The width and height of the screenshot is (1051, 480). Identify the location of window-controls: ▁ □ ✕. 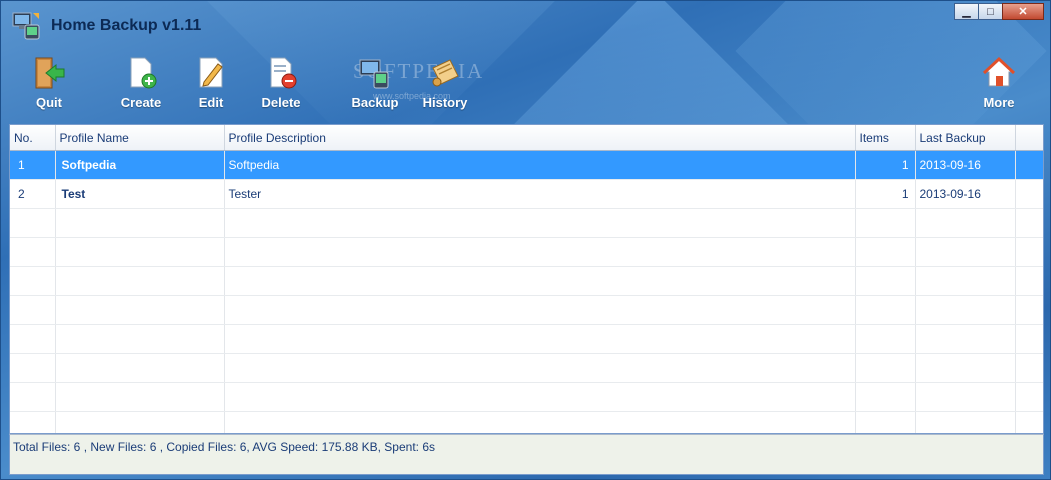
(999, 11).